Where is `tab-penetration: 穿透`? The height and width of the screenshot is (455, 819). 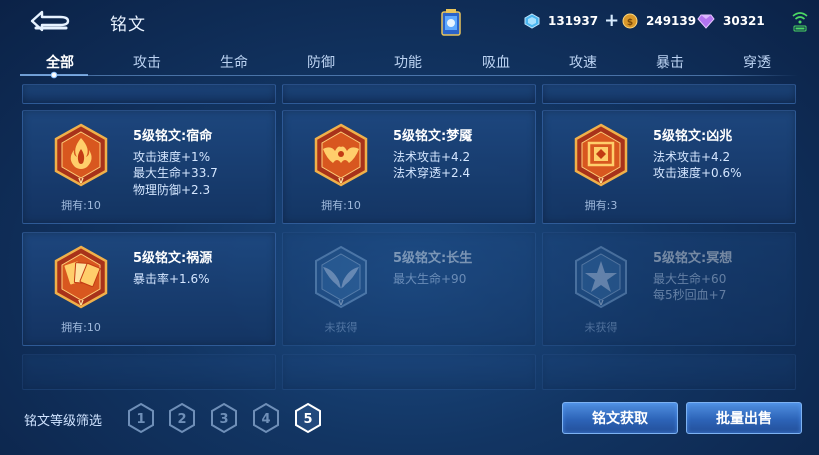
tab-penetration: 穿透 is located at coordinates (757, 62).